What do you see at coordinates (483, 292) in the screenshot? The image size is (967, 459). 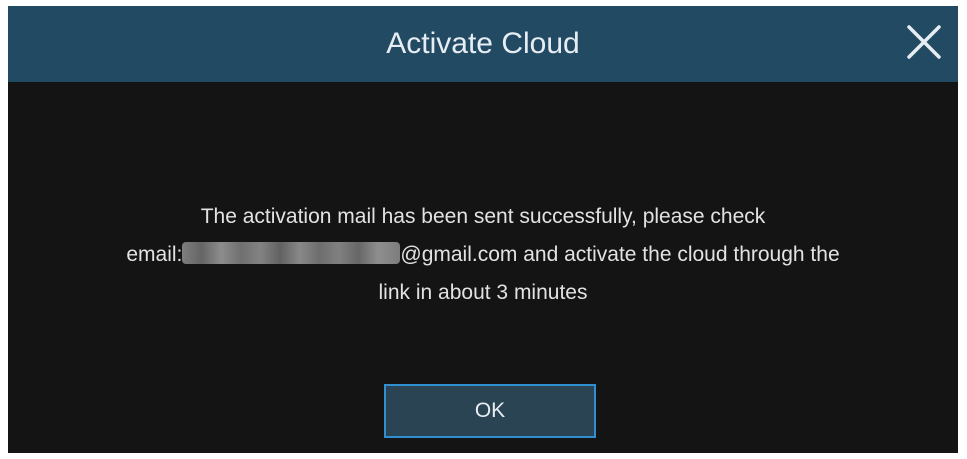 I see `message-line-3: link in about 3 minutes` at bounding box center [483, 292].